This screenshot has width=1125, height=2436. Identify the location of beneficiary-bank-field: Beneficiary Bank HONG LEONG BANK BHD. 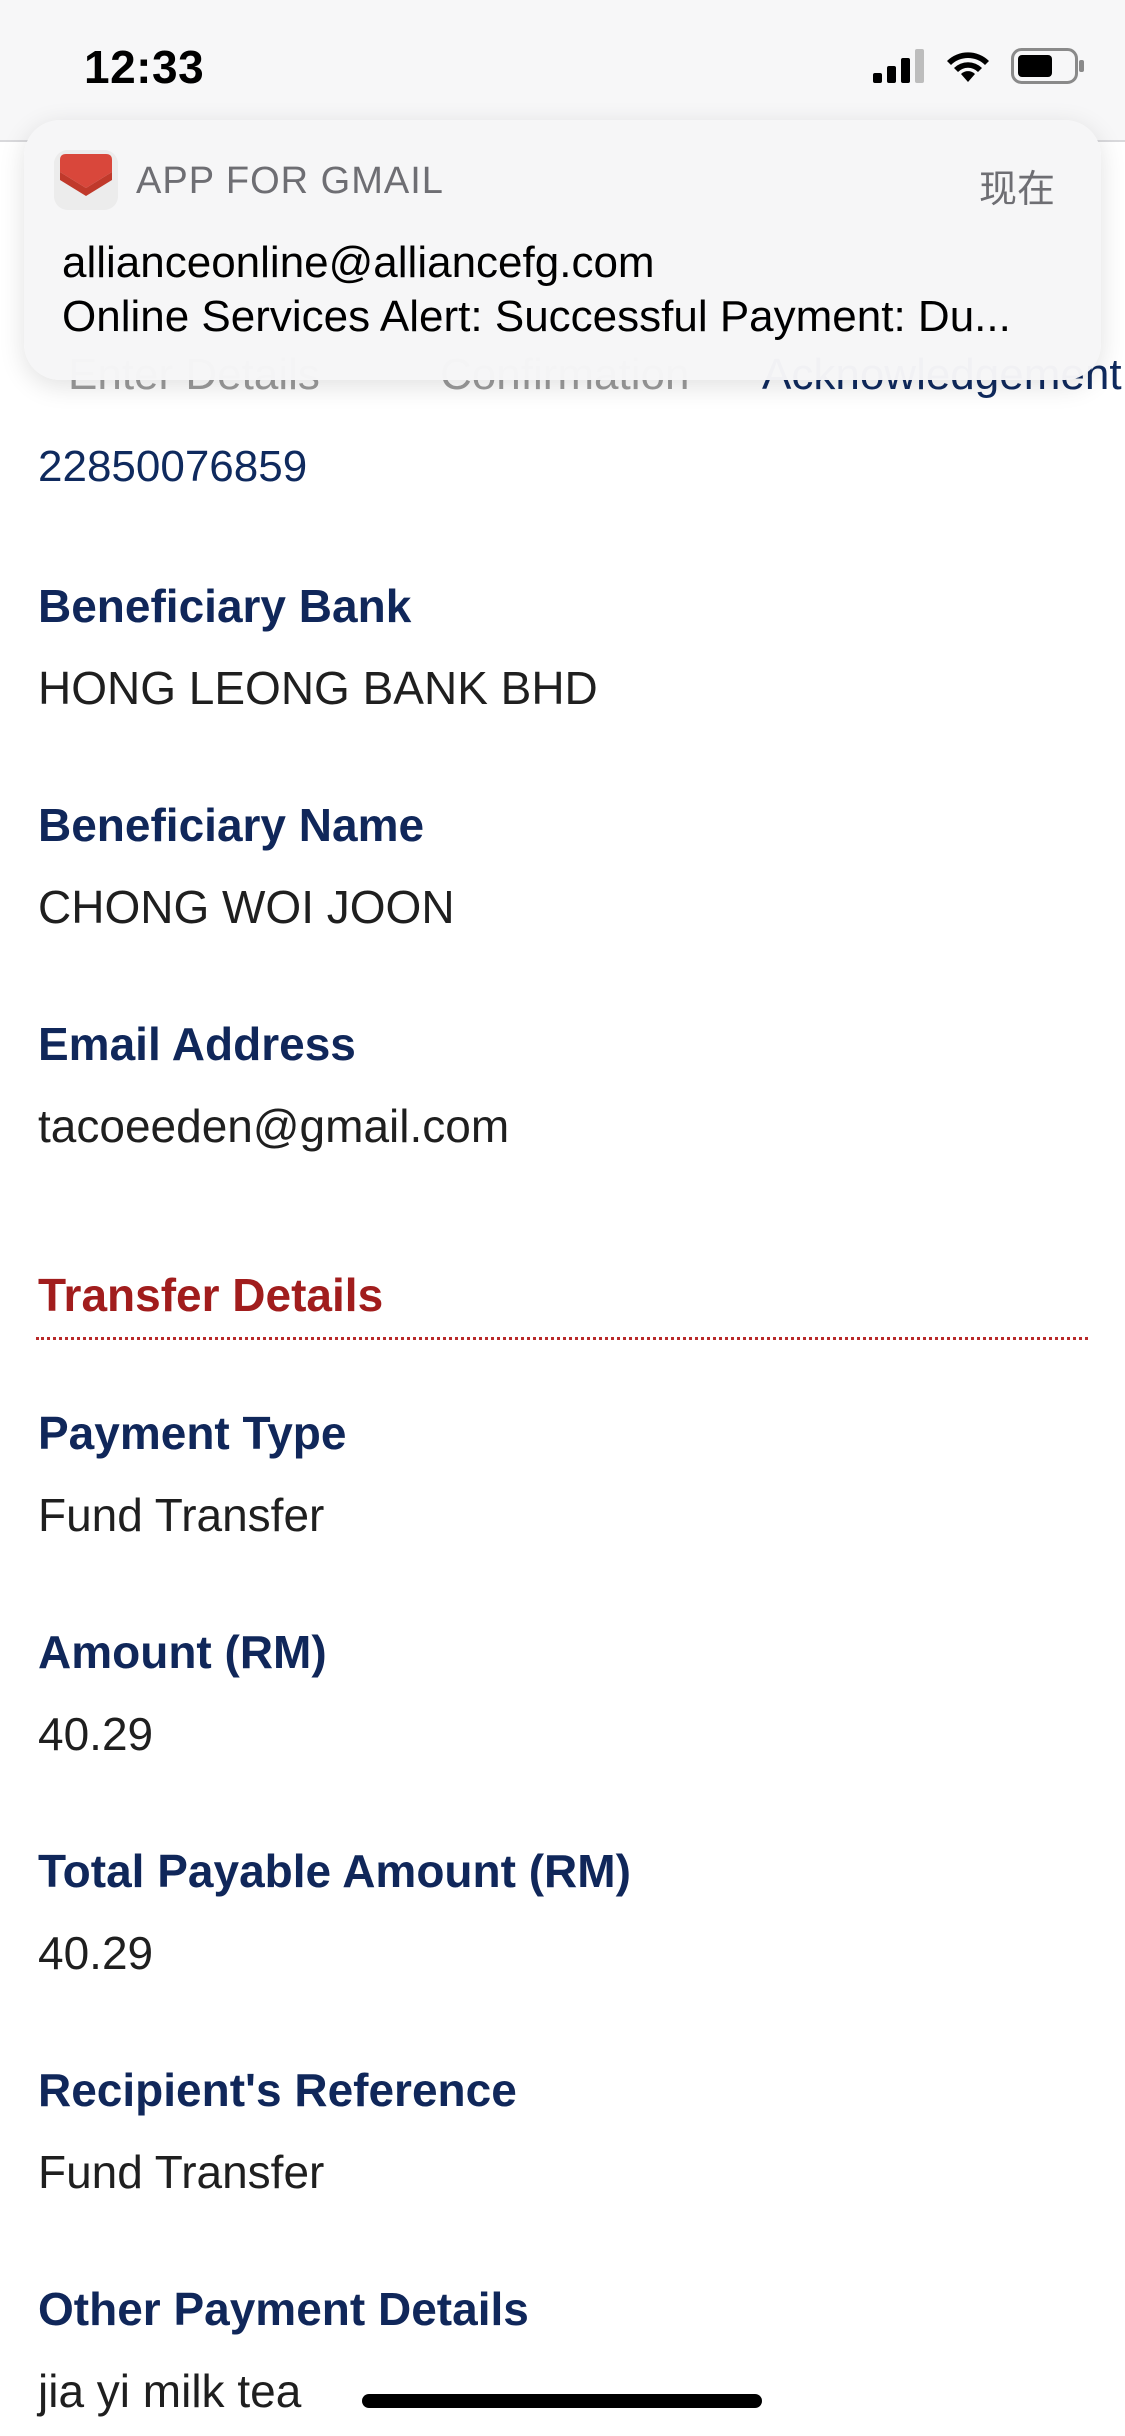
(558, 647).